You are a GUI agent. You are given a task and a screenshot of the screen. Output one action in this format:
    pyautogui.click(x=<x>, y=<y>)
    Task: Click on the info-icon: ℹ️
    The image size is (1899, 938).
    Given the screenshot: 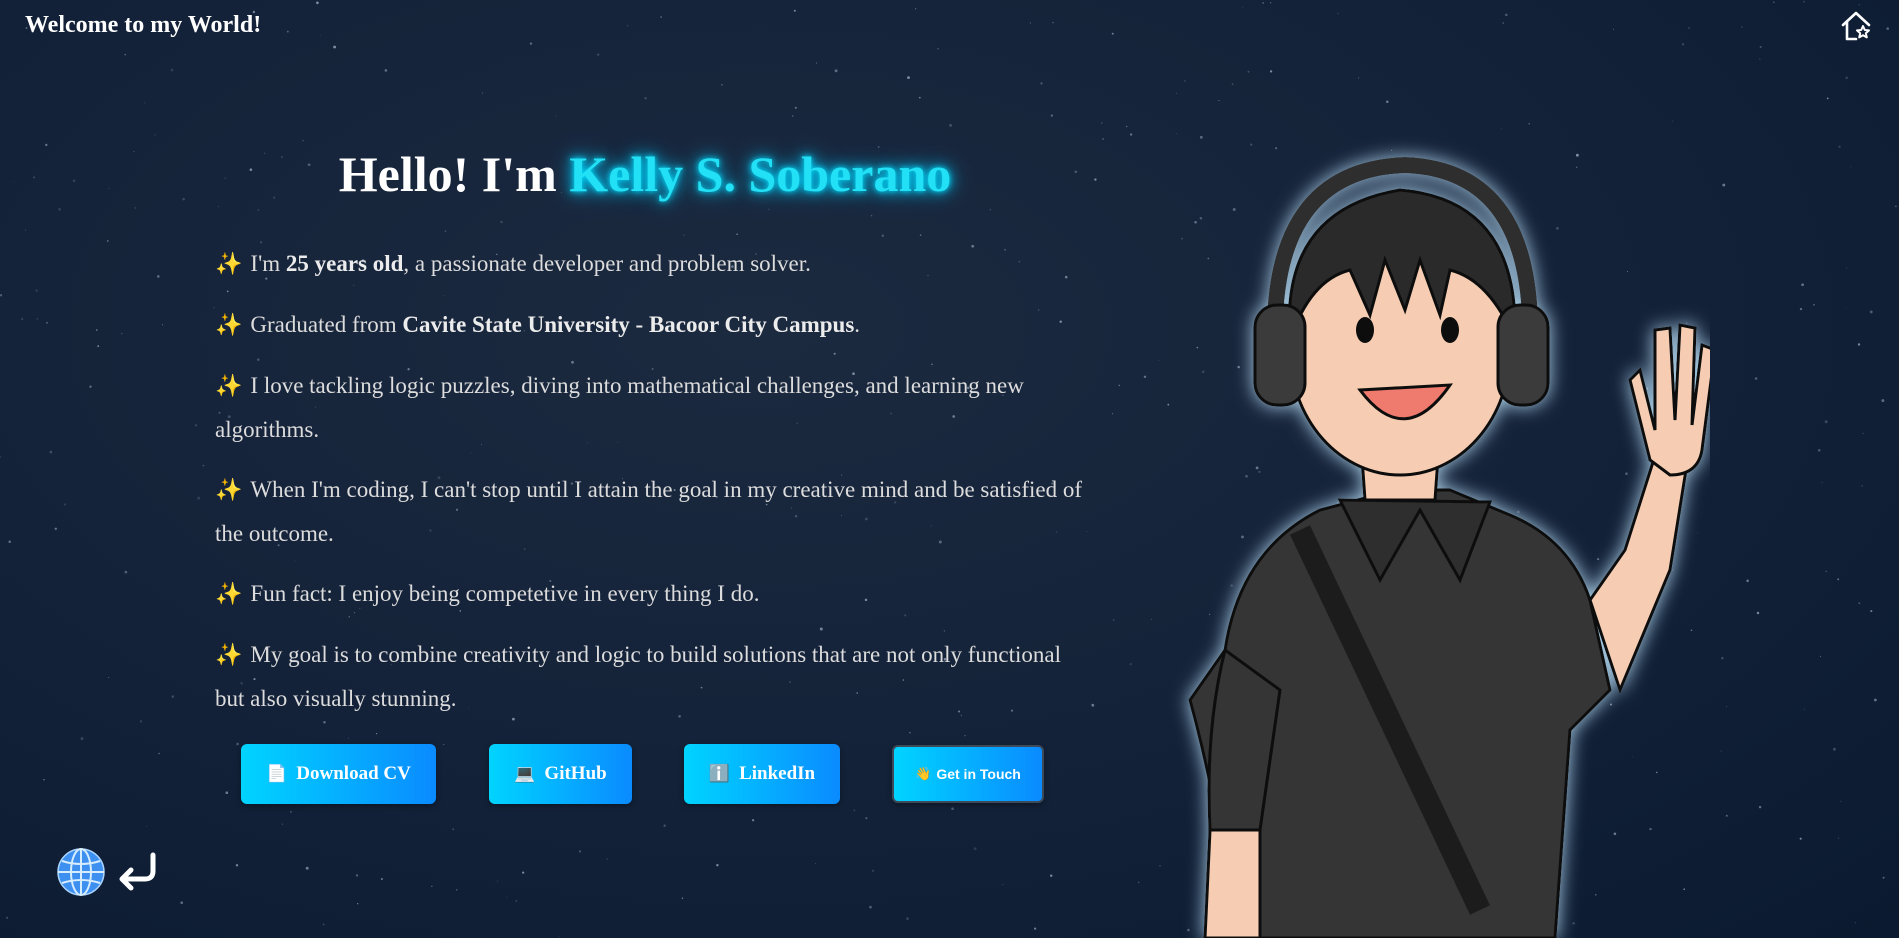 What is the action you would take?
    pyautogui.click(x=719, y=774)
    